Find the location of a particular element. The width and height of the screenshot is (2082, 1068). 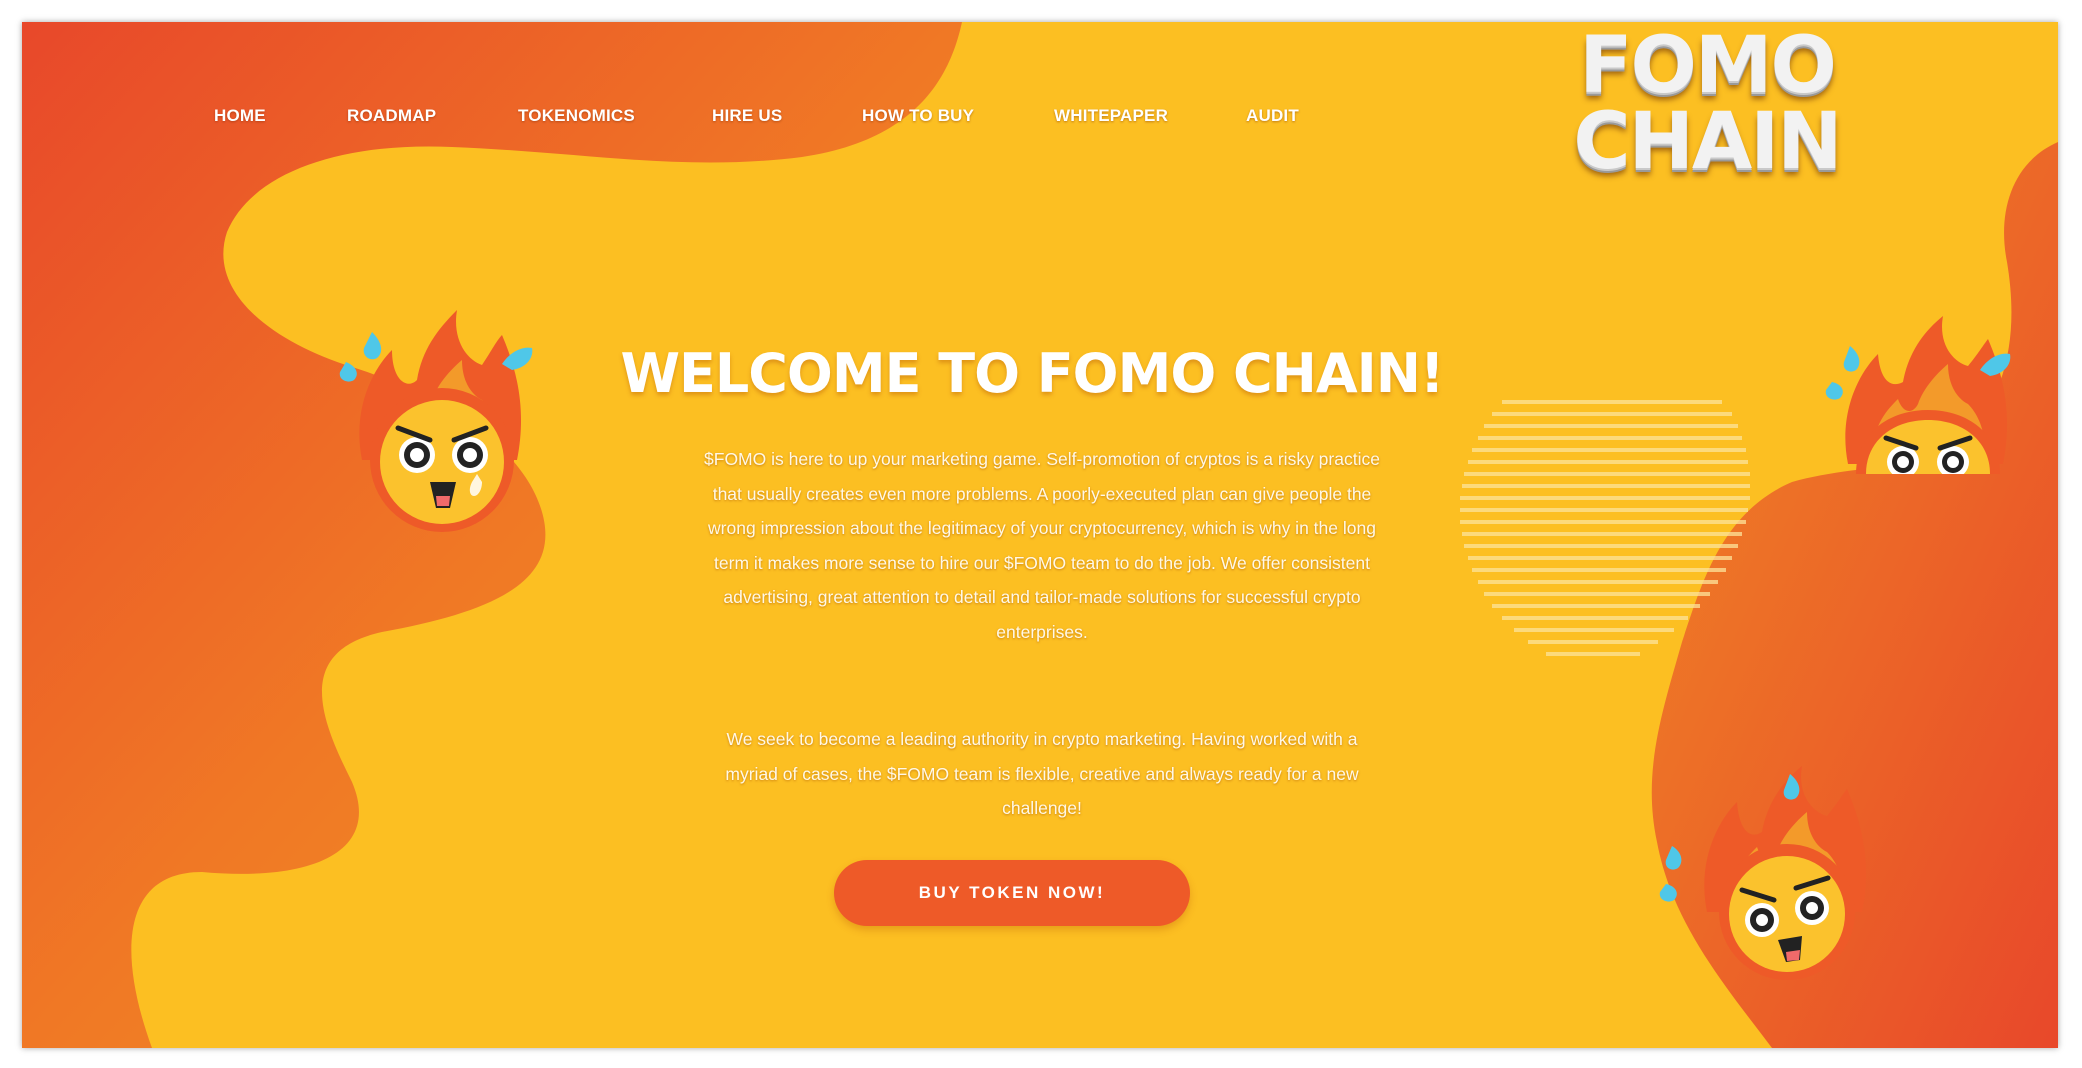

nav-hire-us: HIRE US is located at coordinates (747, 116).